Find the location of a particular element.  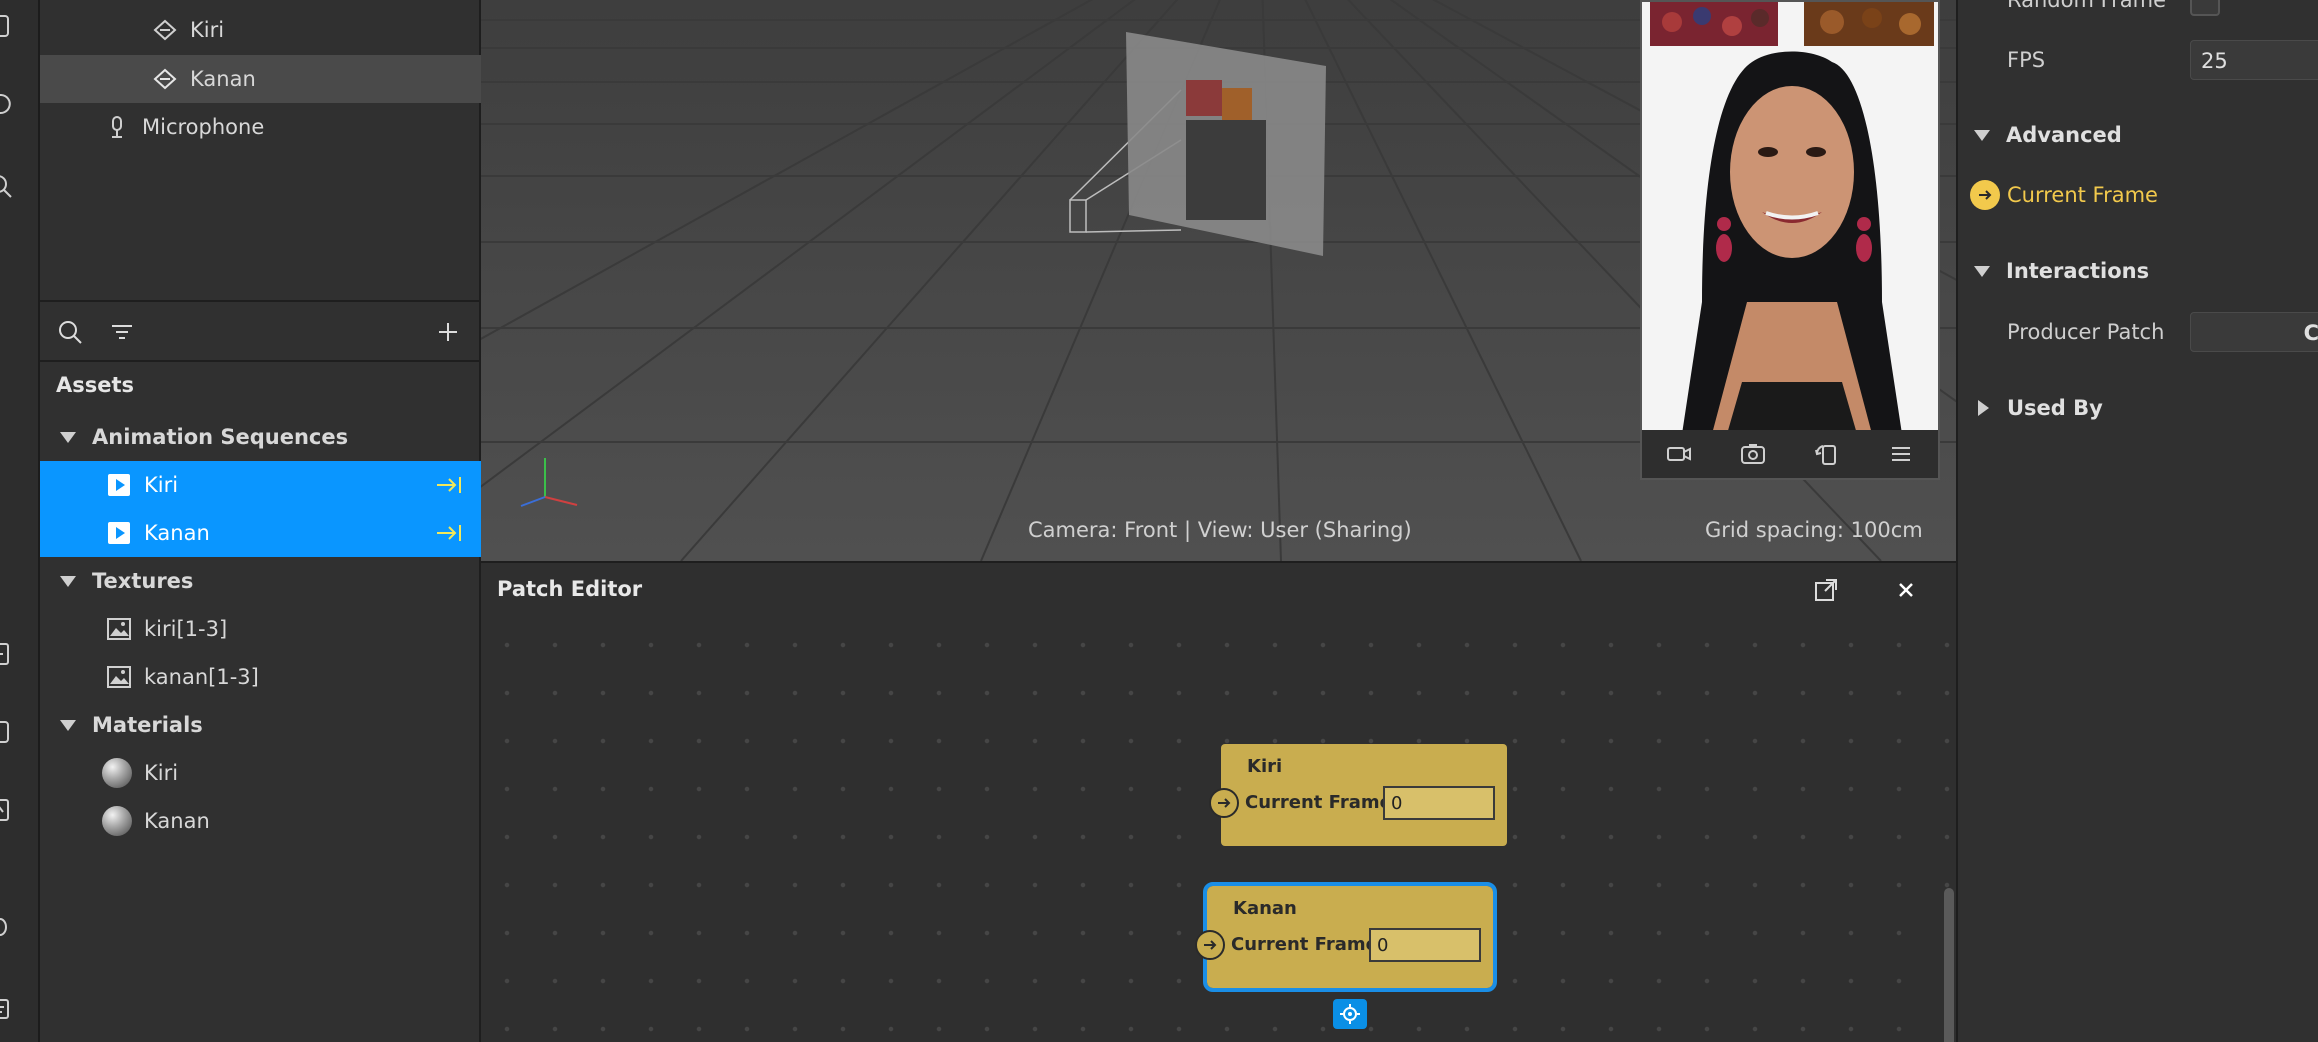

section-label: Interactions is located at coordinates (2078, 271).